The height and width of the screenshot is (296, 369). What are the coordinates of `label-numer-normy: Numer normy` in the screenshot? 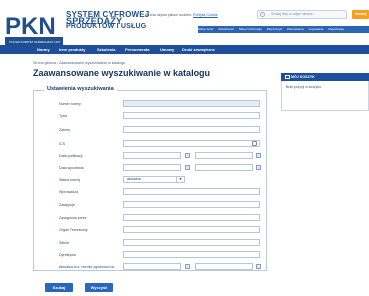 It's located at (70, 104).